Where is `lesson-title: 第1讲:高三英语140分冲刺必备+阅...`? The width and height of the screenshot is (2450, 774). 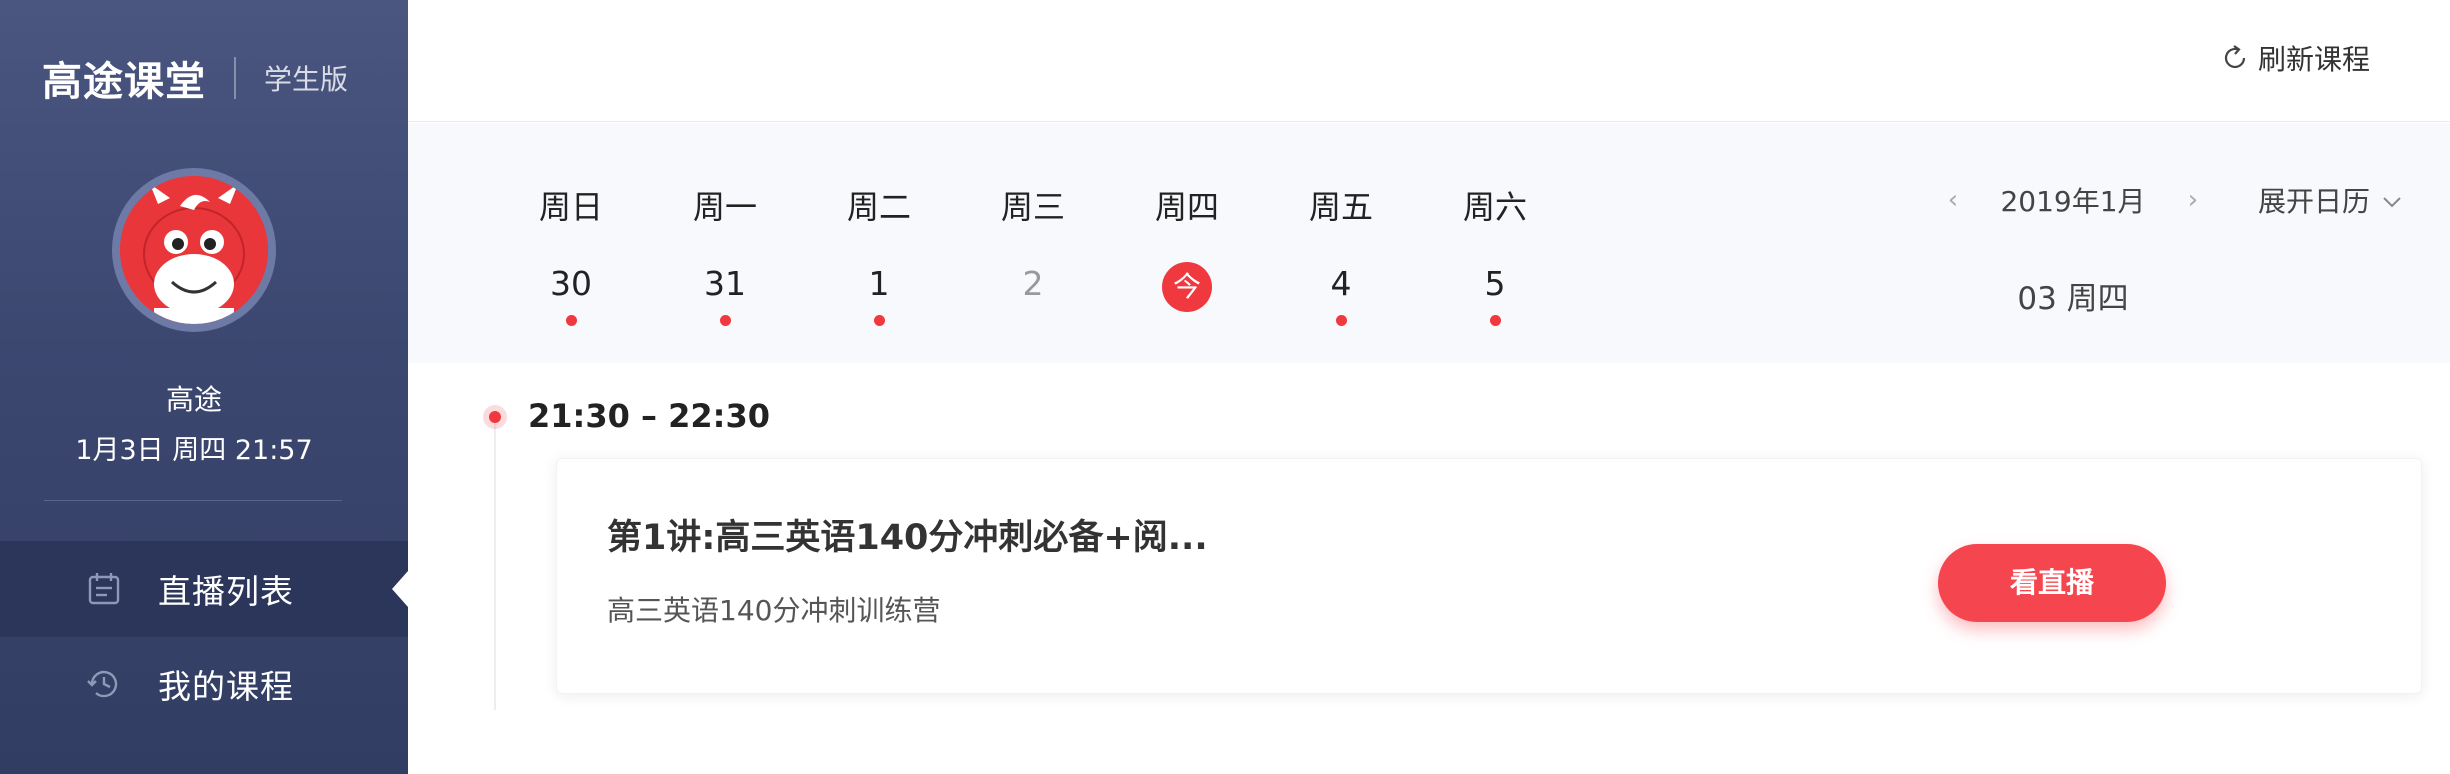
lesson-title: 第1讲:高三英语140分冲刺必备+阅... is located at coordinates (907, 538).